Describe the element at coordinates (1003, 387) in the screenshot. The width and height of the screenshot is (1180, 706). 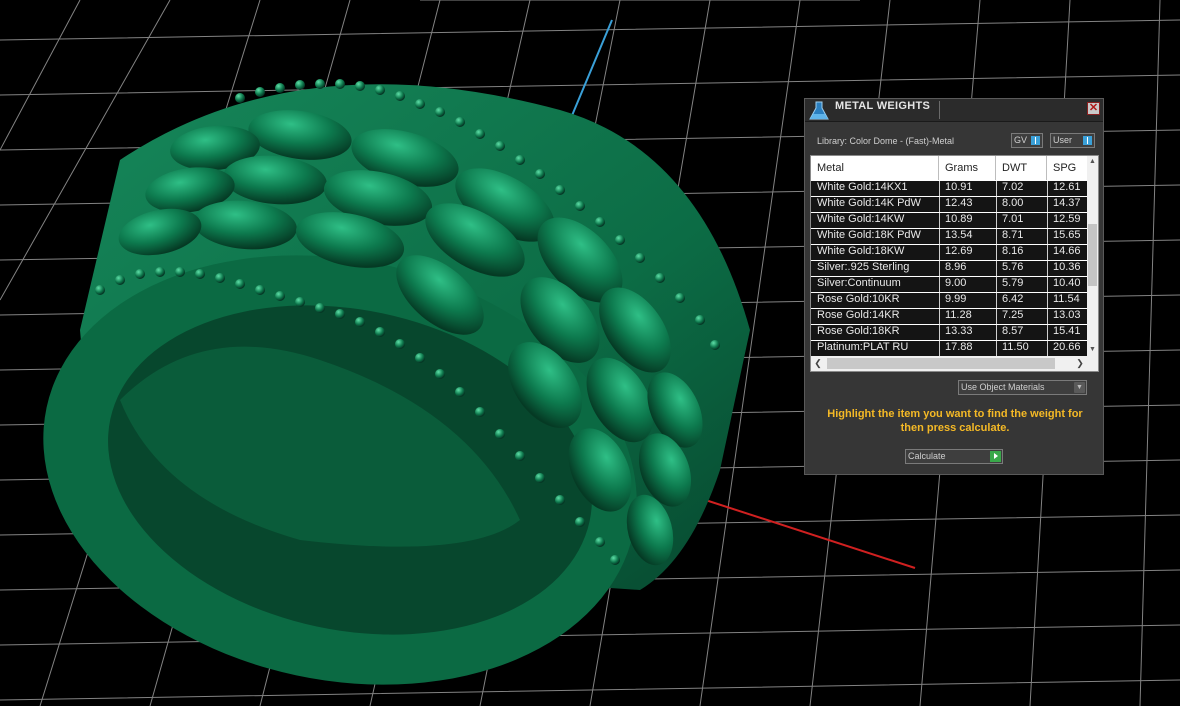
I see `object-materials-value: Use Object Materials` at that location.